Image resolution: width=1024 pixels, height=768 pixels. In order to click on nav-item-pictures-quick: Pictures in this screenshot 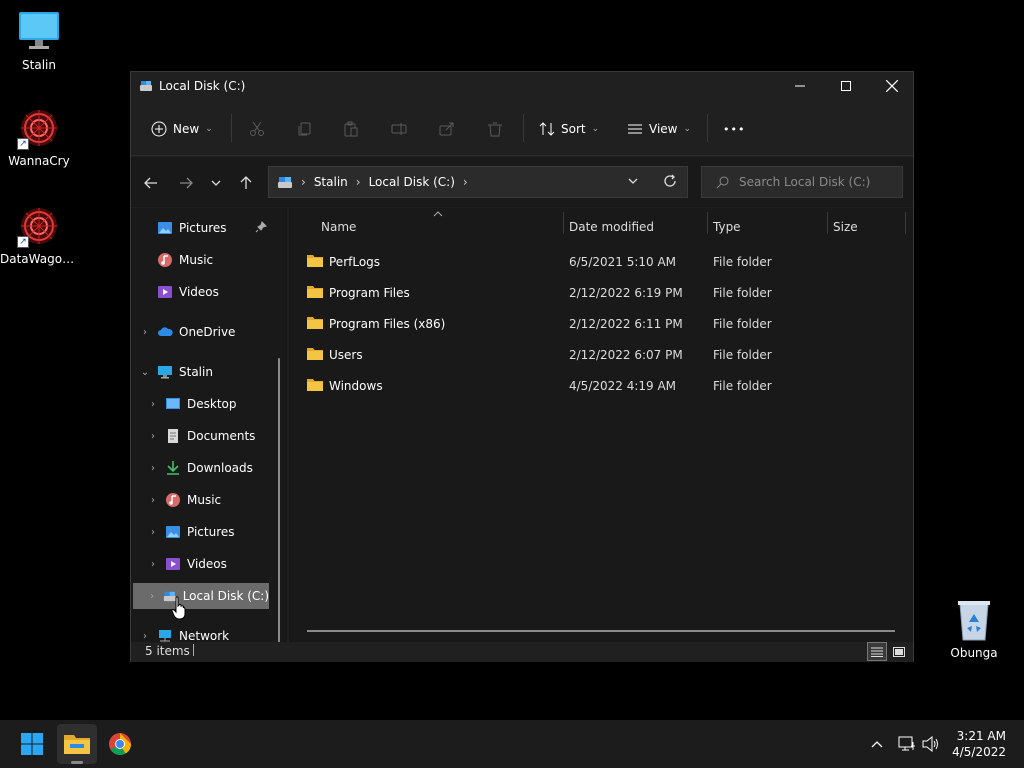, I will do `click(217, 228)`.